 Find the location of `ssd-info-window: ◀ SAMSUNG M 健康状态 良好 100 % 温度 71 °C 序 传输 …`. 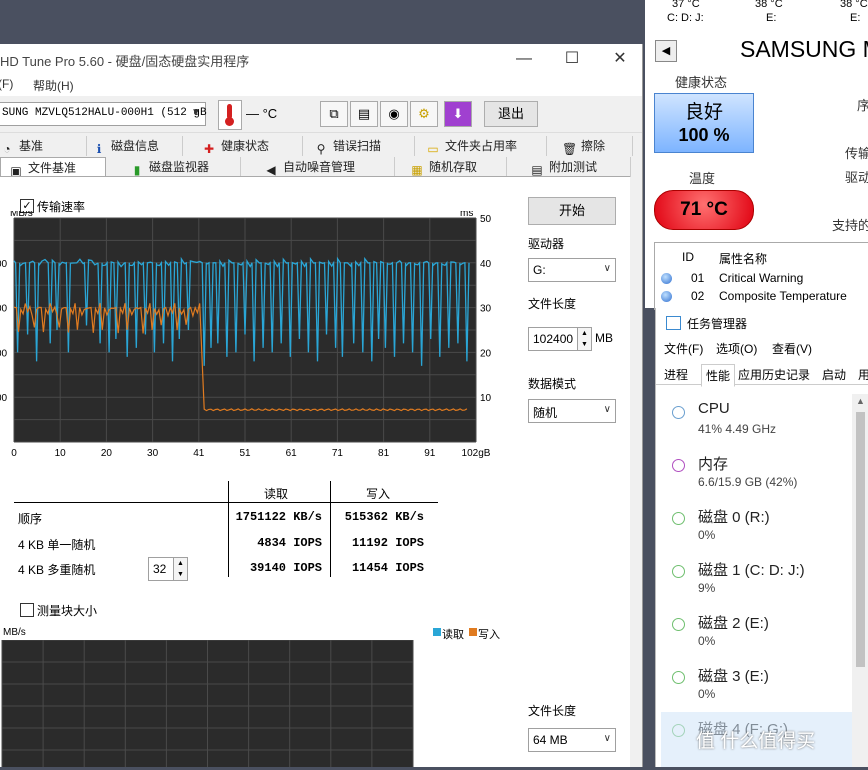

ssd-info-window: ◀ SAMSUNG M 健康状态 良好 100 % 温度 71 °C 序 传输 … is located at coordinates (756, 169).